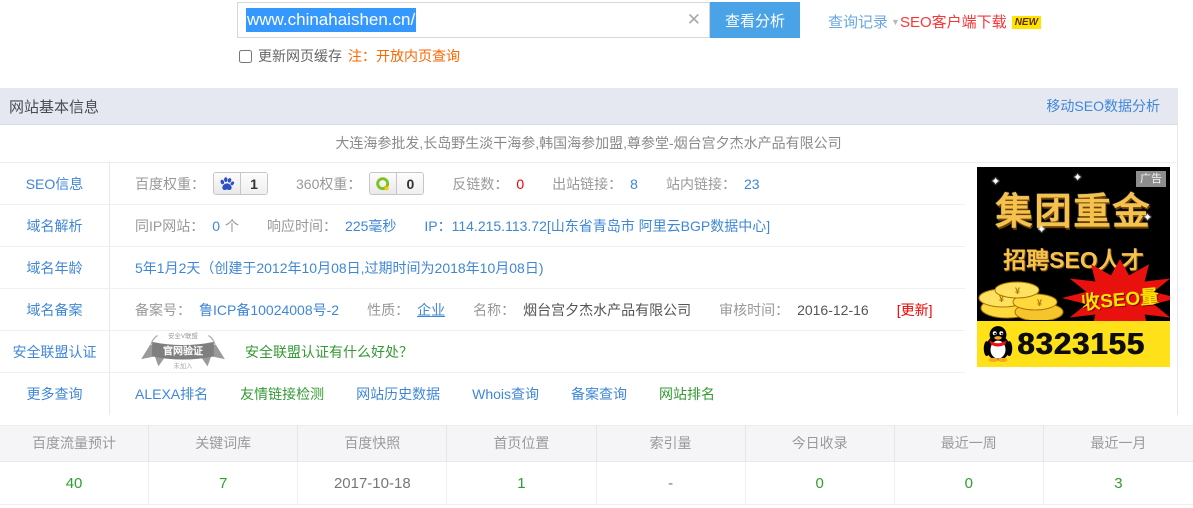  What do you see at coordinates (864, 21) in the screenshot?
I see `query-history-dropdown: 查询记录 ▼` at bounding box center [864, 21].